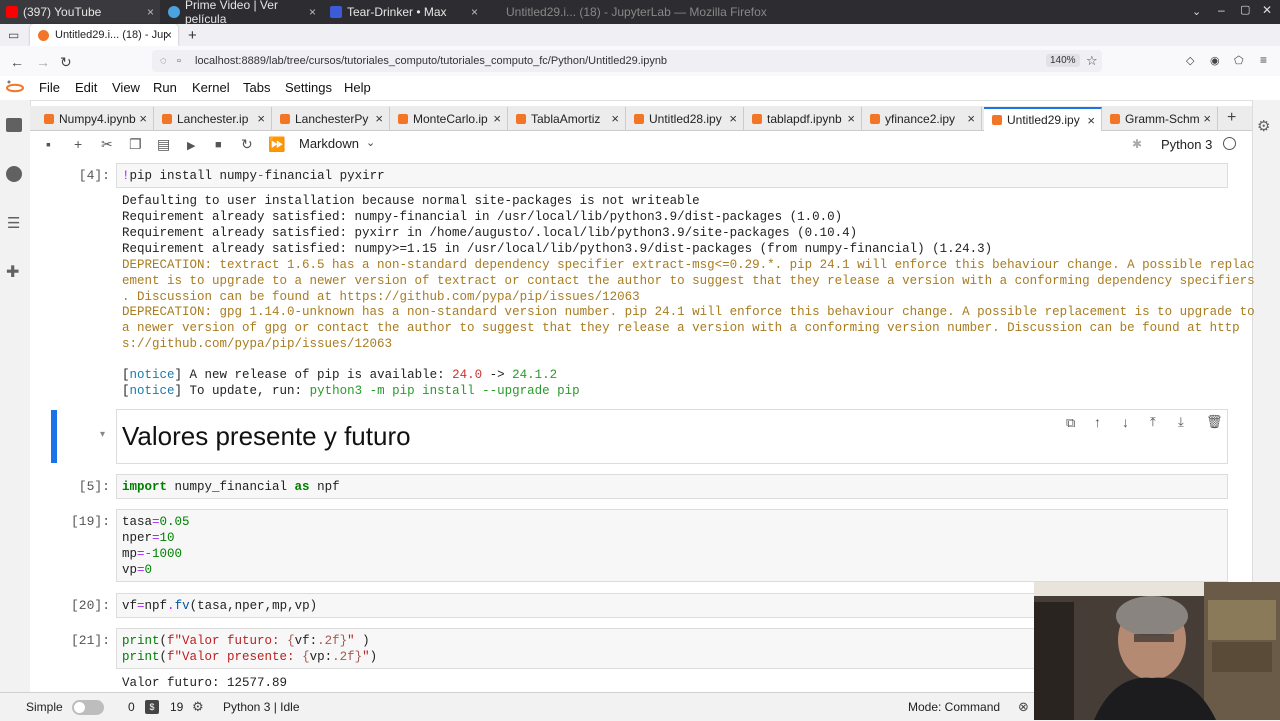 The height and width of the screenshot is (721, 1280). I want to click on menu-icon: ≡, so click(1263, 60).